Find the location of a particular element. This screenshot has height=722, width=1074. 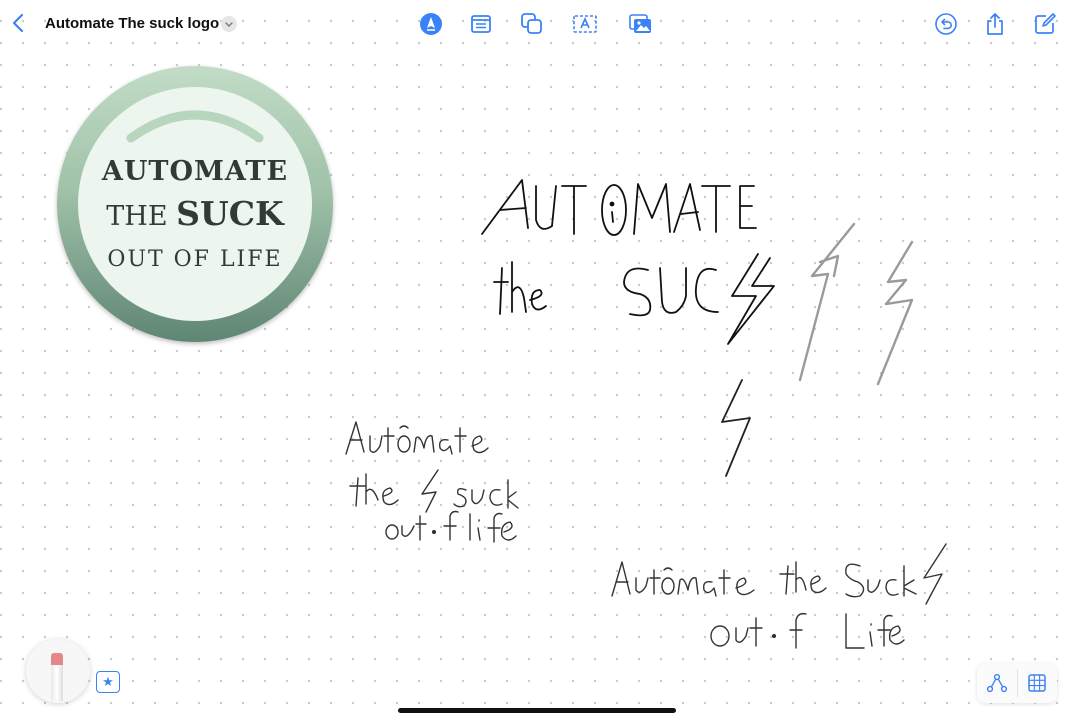

sketch-automate-three-lines is located at coordinates (432, 482).